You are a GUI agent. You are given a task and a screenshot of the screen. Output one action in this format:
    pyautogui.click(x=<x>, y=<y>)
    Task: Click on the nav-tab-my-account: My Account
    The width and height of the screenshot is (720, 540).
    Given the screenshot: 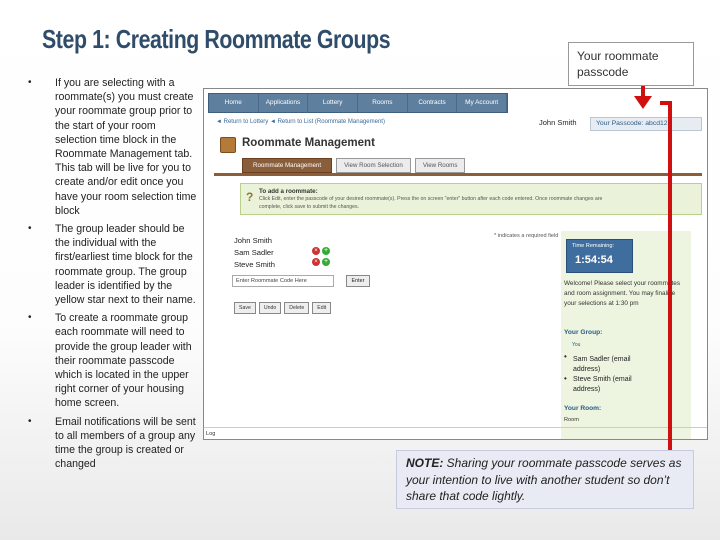 What is the action you would take?
    pyautogui.click(x=482, y=103)
    